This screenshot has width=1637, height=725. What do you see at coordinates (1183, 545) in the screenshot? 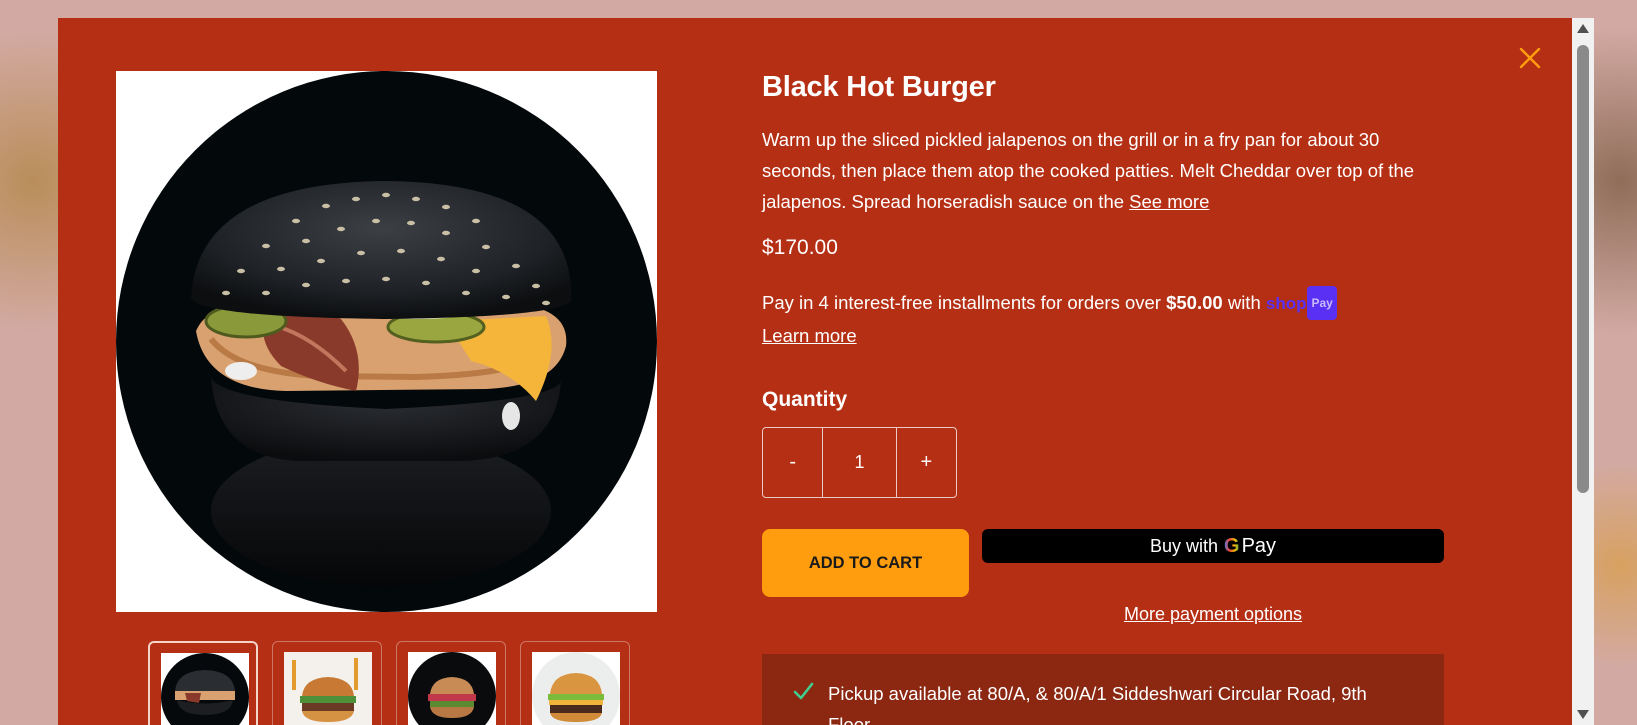
I see `buy-with-label: Buy with` at bounding box center [1183, 545].